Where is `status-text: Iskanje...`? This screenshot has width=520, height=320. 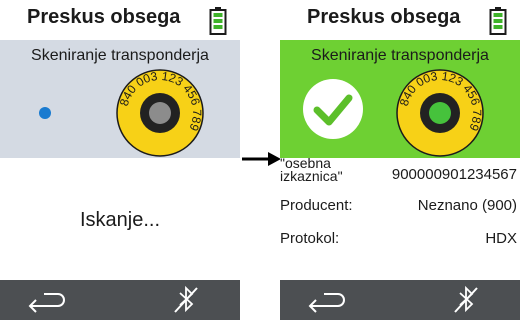
status-text: Iskanje... is located at coordinates (120, 220).